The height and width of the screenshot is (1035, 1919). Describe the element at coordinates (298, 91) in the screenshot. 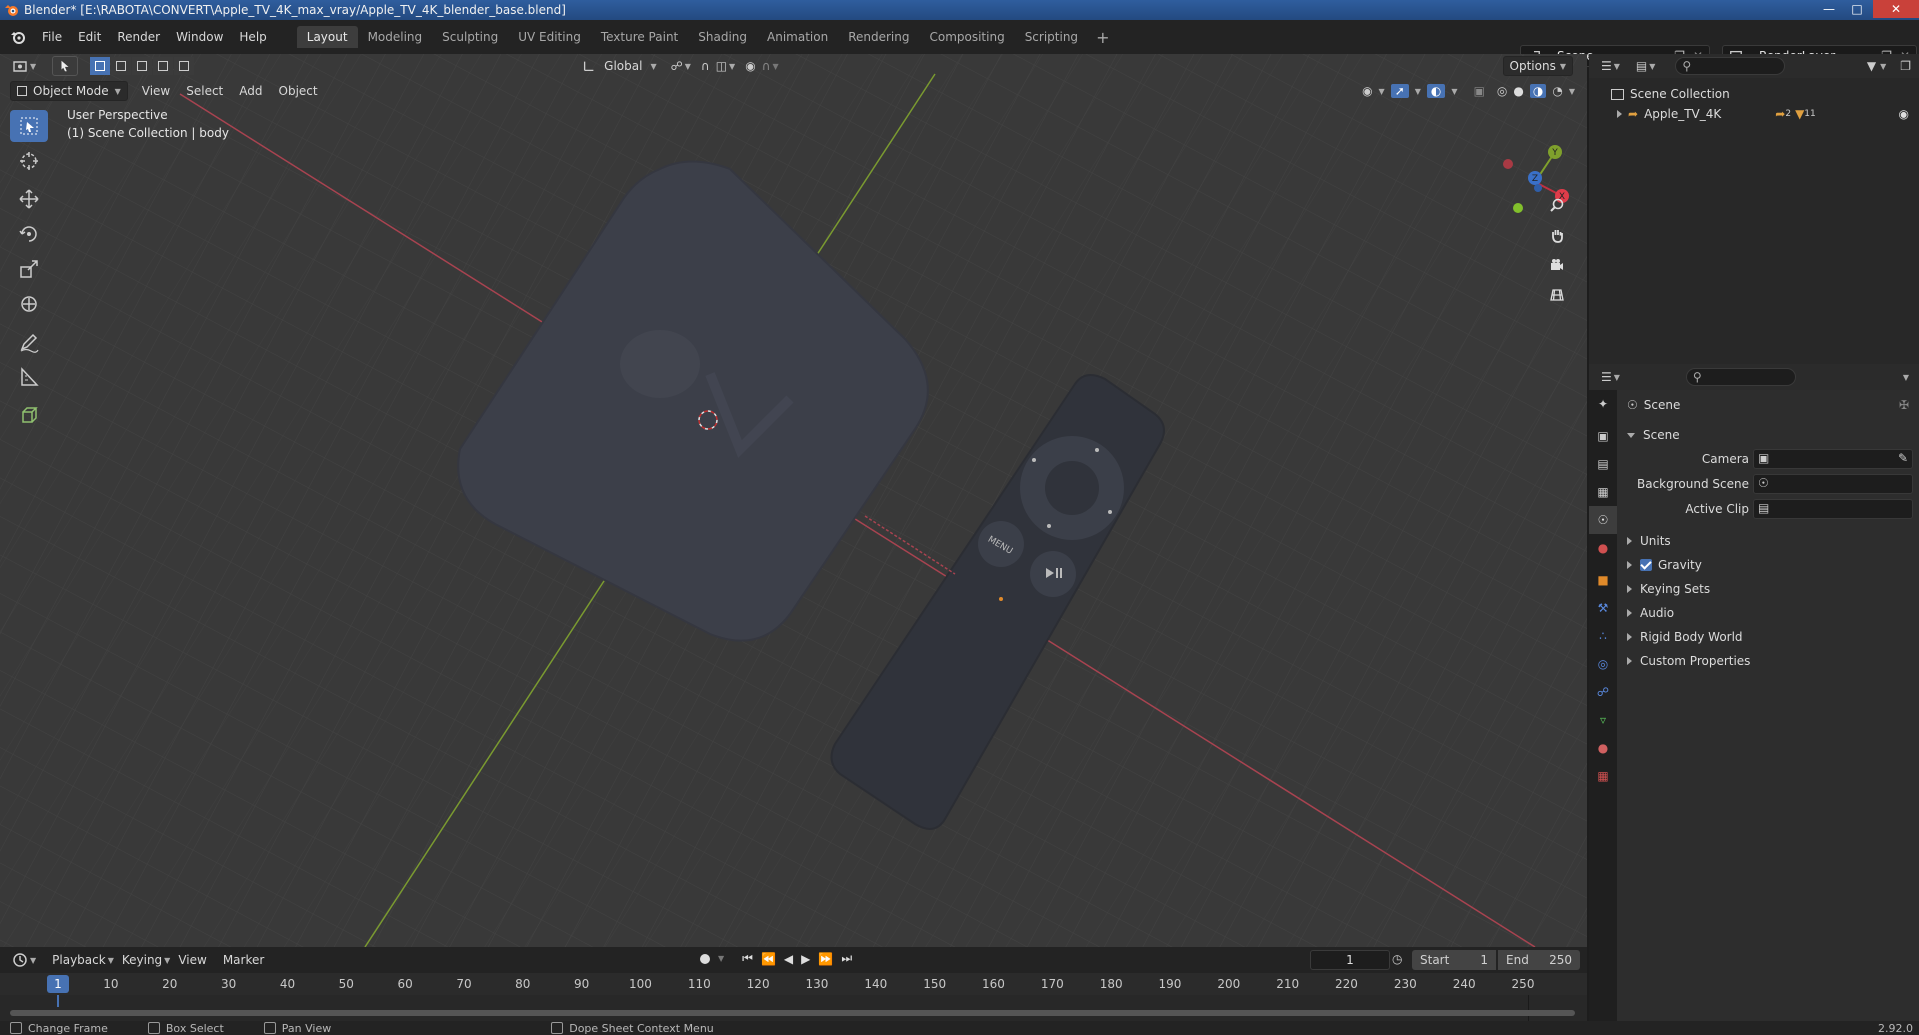

I see `menu-object: Object` at that location.